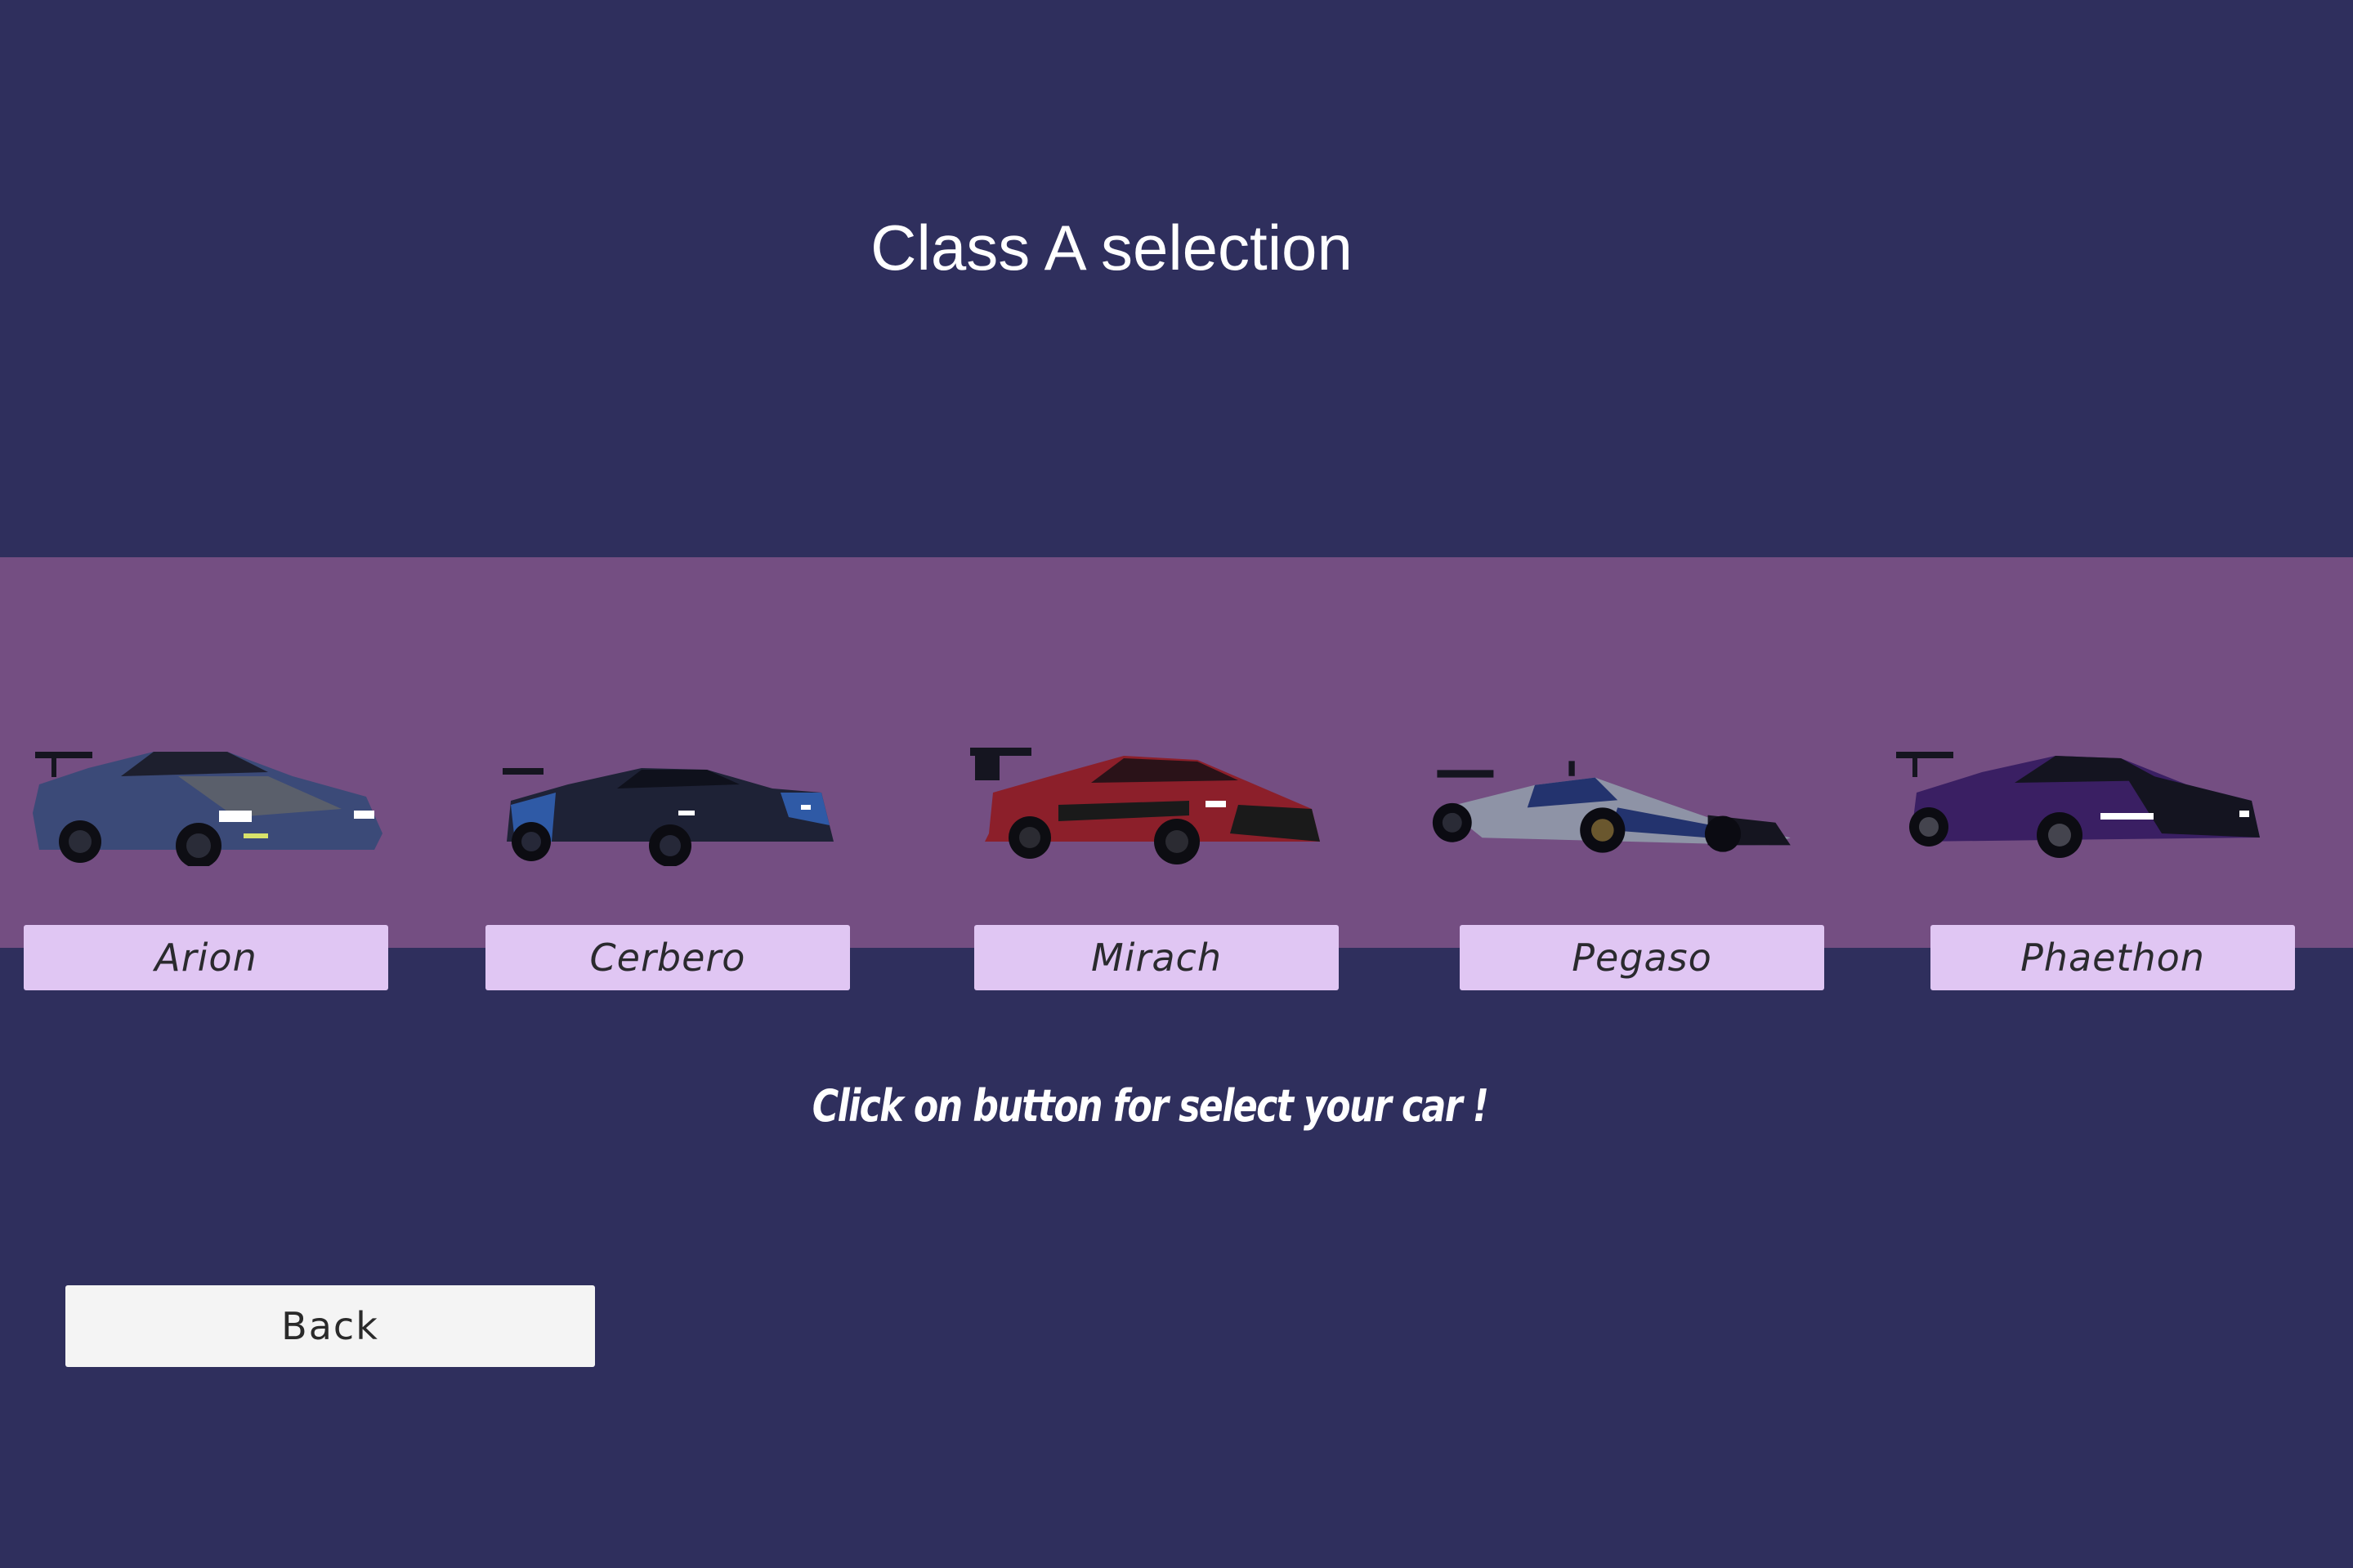 Image resolution: width=2353 pixels, height=1568 pixels. I want to click on select-car-pegaso-button: Pegaso, so click(1642, 957).